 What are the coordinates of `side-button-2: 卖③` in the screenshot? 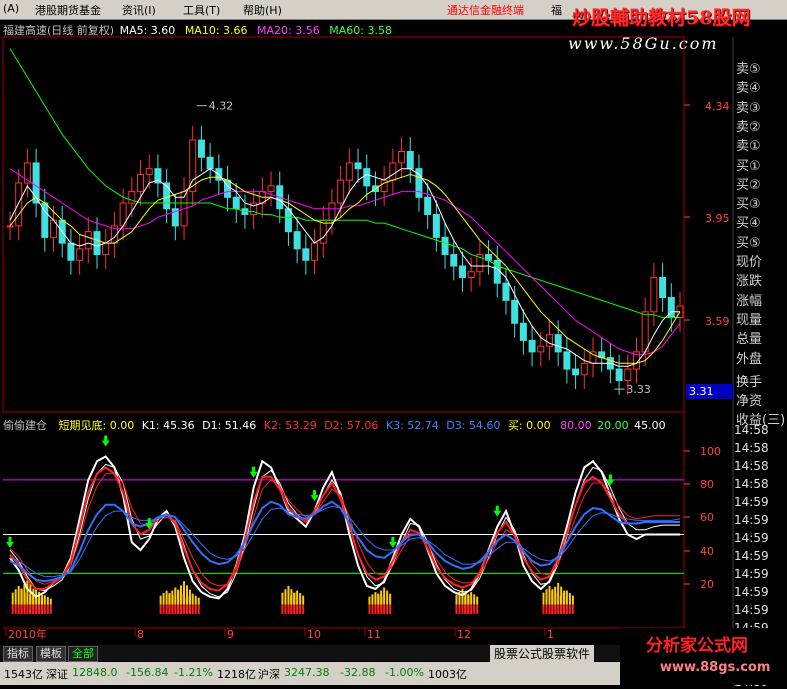 It's located at (748, 106).